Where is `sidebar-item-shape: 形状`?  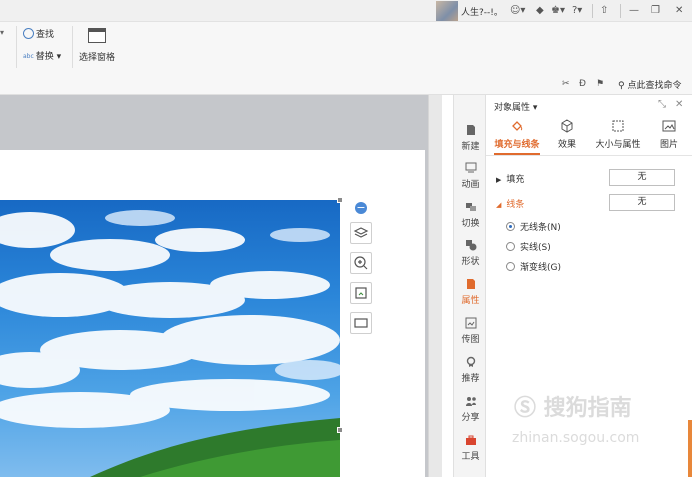
sidebar-item-shape: 形状 is located at coordinates (470, 257).